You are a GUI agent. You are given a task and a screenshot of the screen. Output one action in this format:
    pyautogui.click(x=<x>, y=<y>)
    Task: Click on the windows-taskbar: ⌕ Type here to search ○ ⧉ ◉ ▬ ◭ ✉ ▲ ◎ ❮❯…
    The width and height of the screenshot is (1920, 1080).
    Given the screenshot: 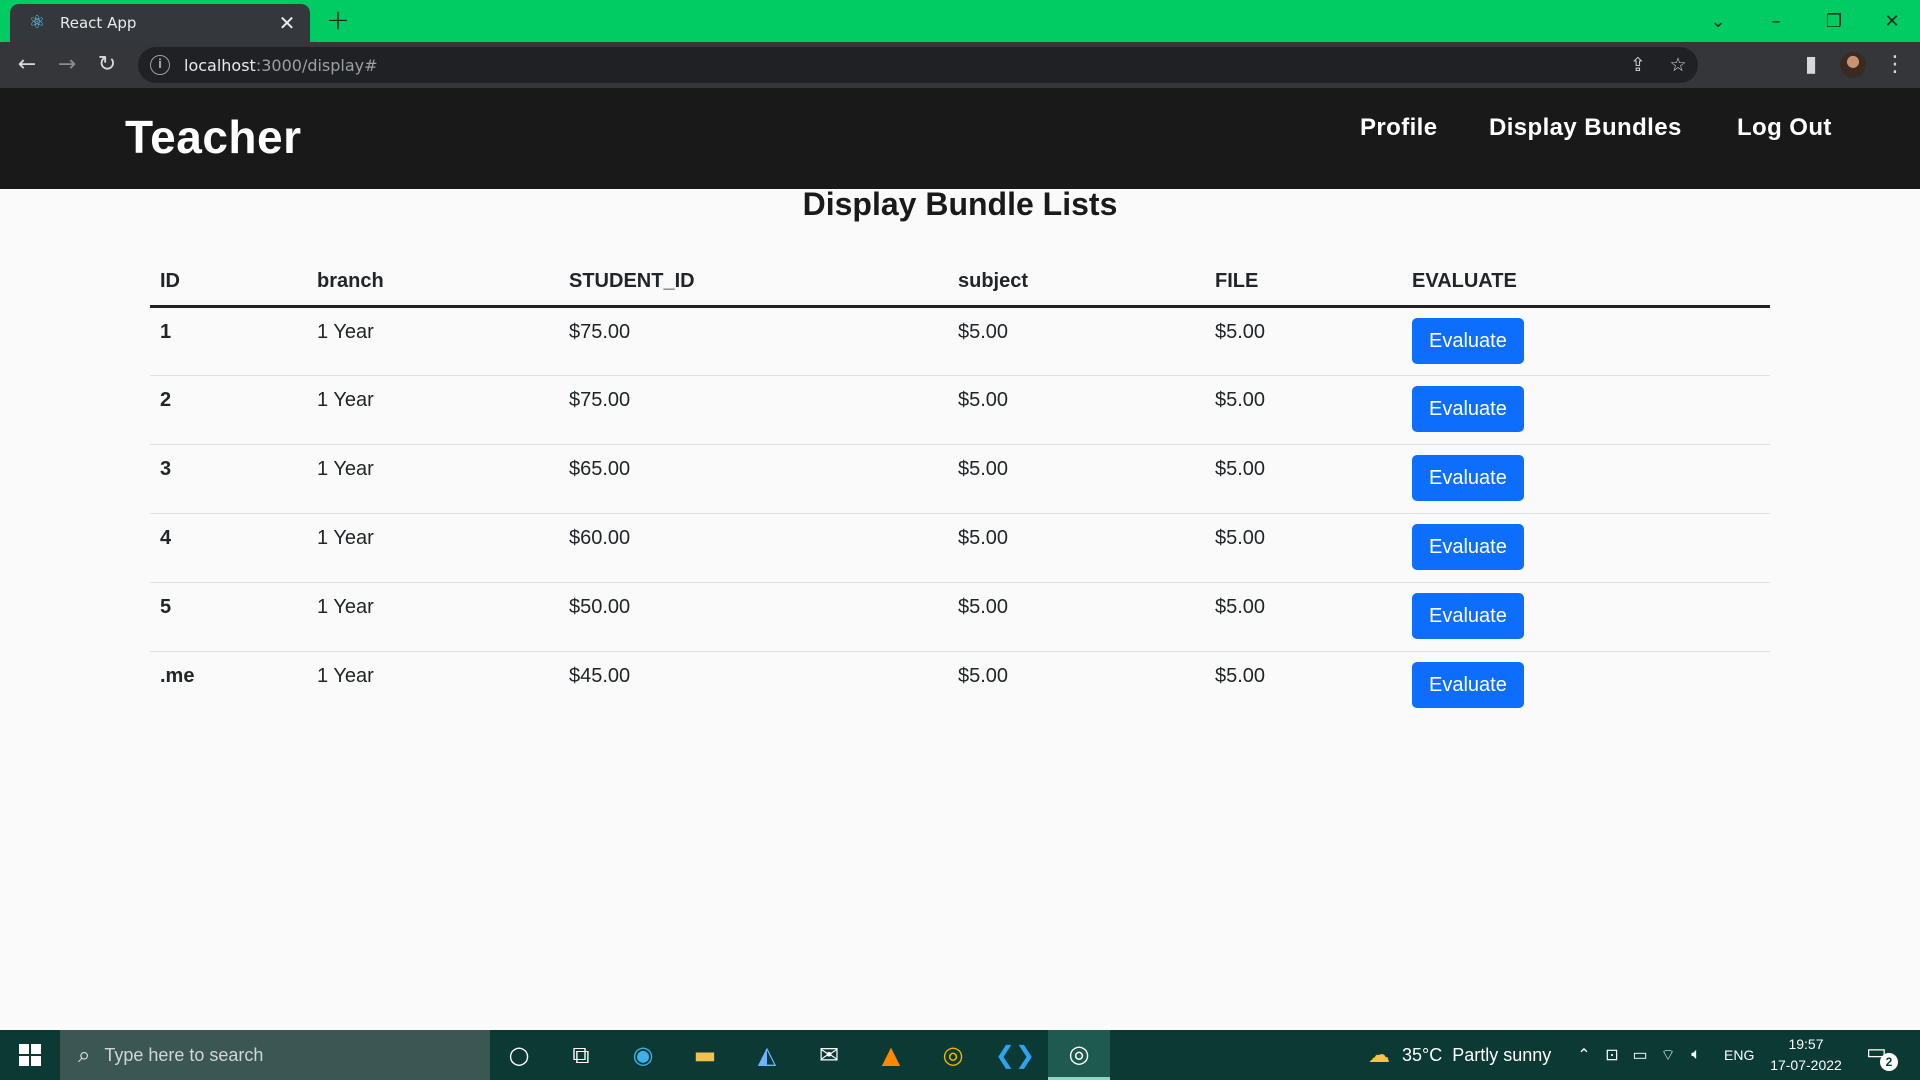 What is the action you would take?
    pyautogui.click(x=960, y=1055)
    